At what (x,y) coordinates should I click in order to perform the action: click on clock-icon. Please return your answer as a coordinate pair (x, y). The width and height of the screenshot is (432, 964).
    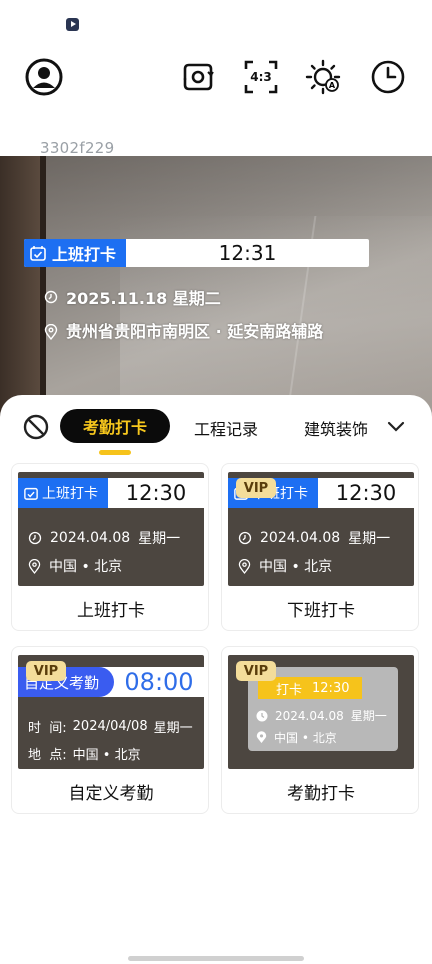
    Looking at the image, I should click on (388, 77).